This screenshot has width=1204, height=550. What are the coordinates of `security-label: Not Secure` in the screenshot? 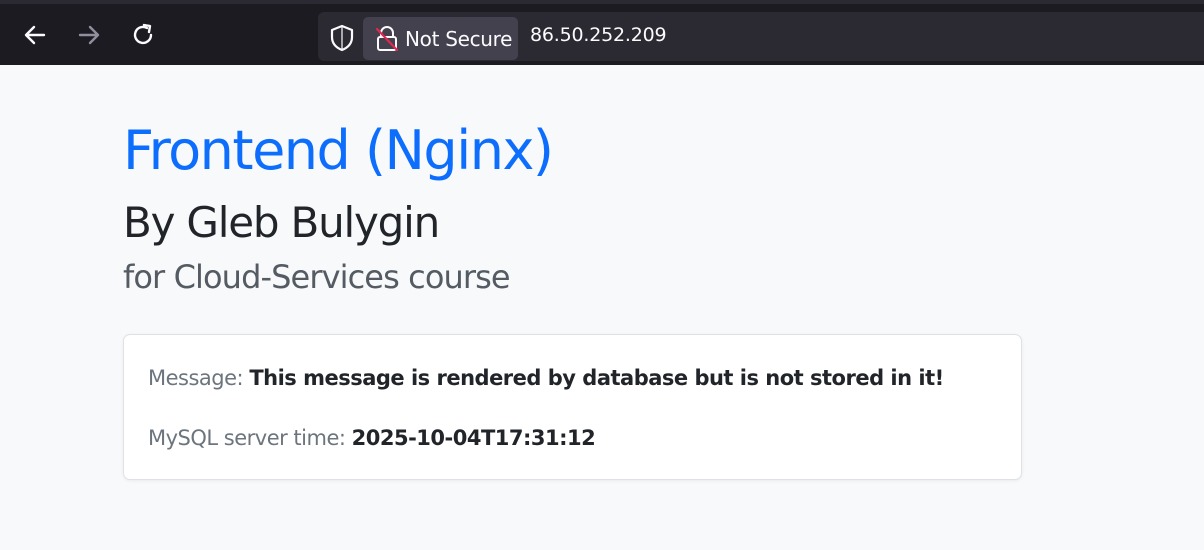 It's located at (459, 38).